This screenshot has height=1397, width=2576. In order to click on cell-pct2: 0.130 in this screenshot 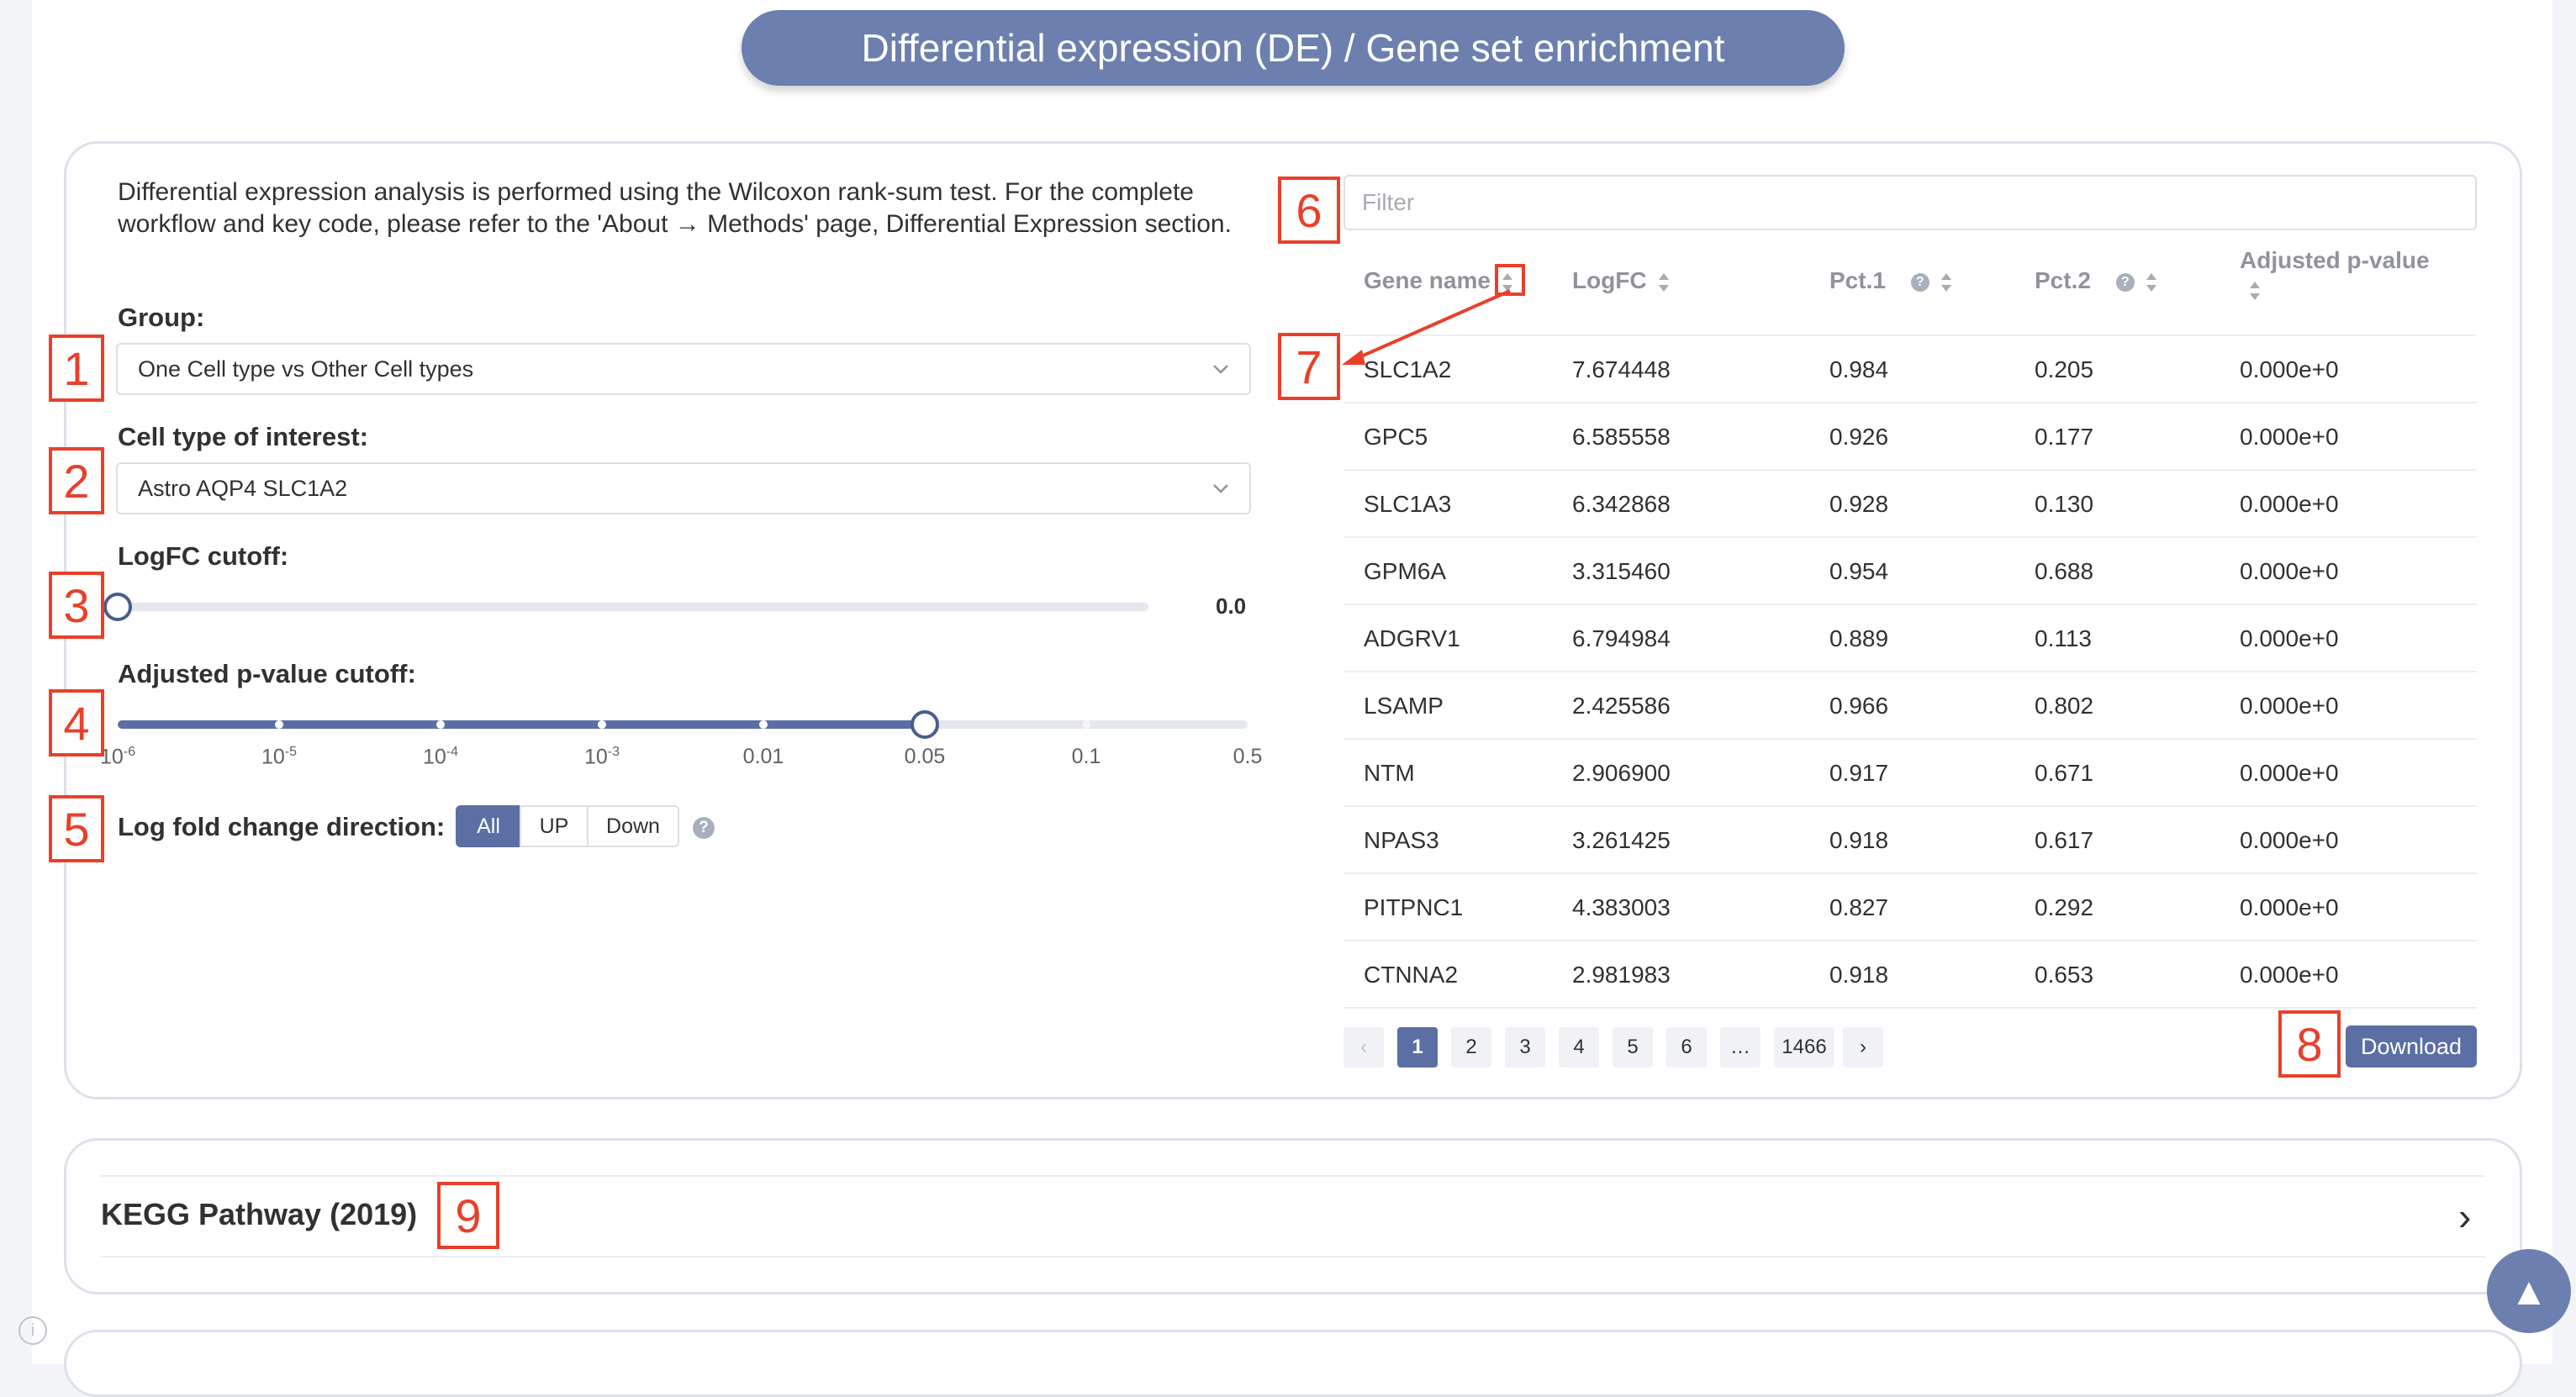, I will do `click(2064, 504)`.